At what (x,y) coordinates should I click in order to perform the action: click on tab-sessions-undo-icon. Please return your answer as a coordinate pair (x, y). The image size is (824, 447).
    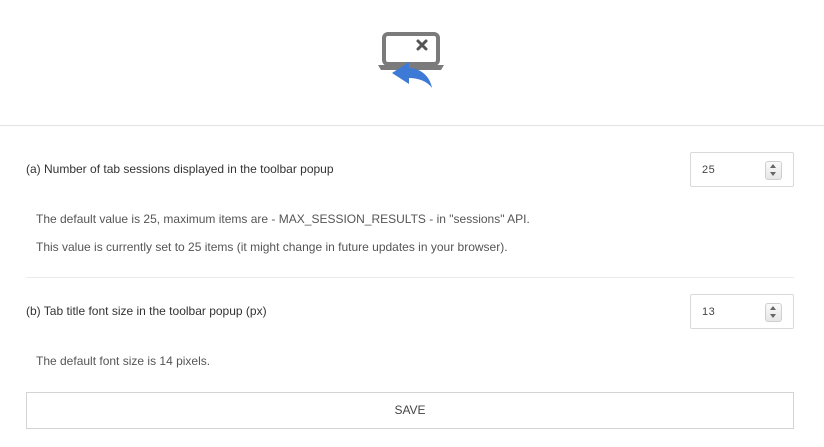
    Looking at the image, I should click on (411, 60).